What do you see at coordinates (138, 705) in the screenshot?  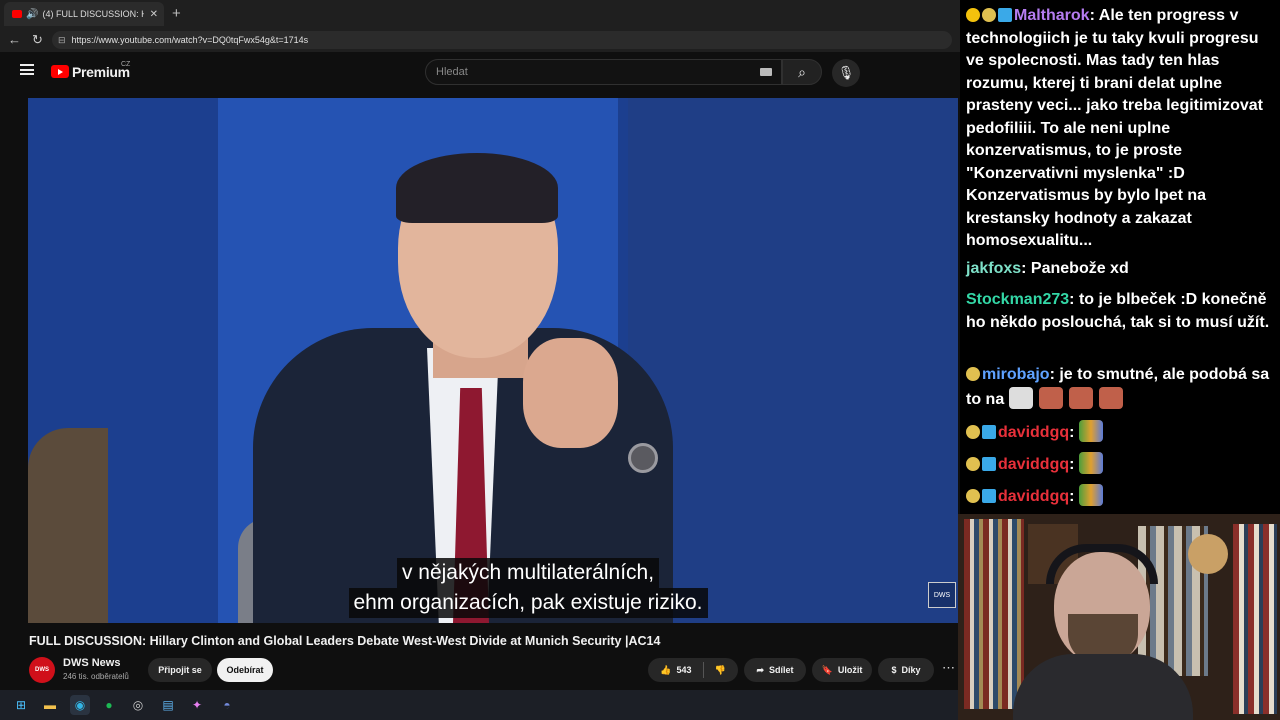 I see `app-icon: ◎` at bounding box center [138, 705].